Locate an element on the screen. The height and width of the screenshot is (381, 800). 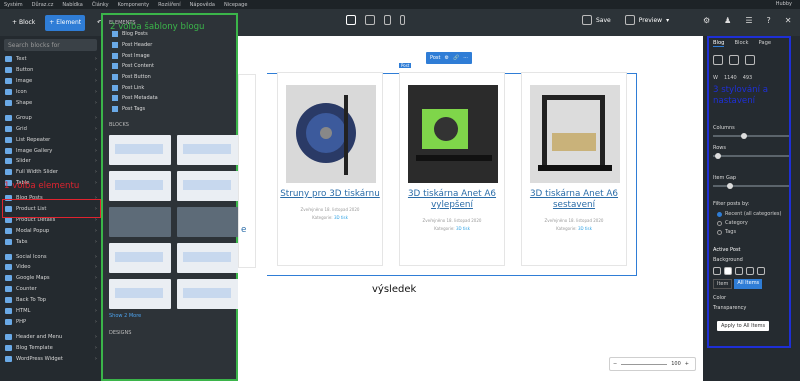
chevron-down-icon: ▾ is located at coordinates (667, 20).